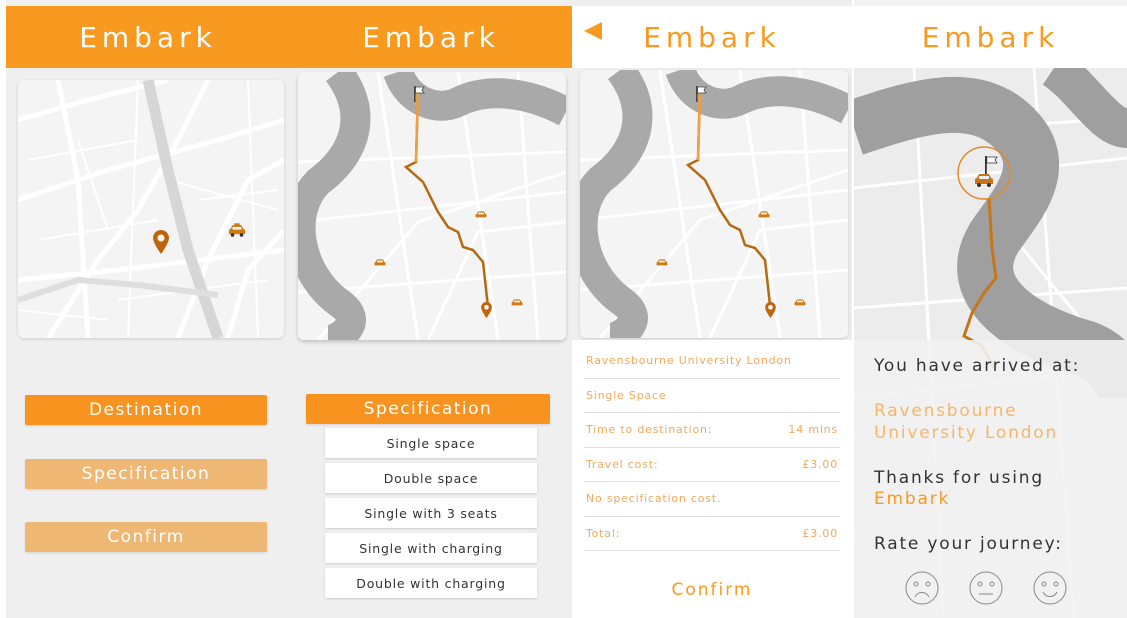 The image size is (1127, 618). Describe the element at coordinates (977, 366) in the screenshot. I see `arrived-label: You have arrived at:` at that location.